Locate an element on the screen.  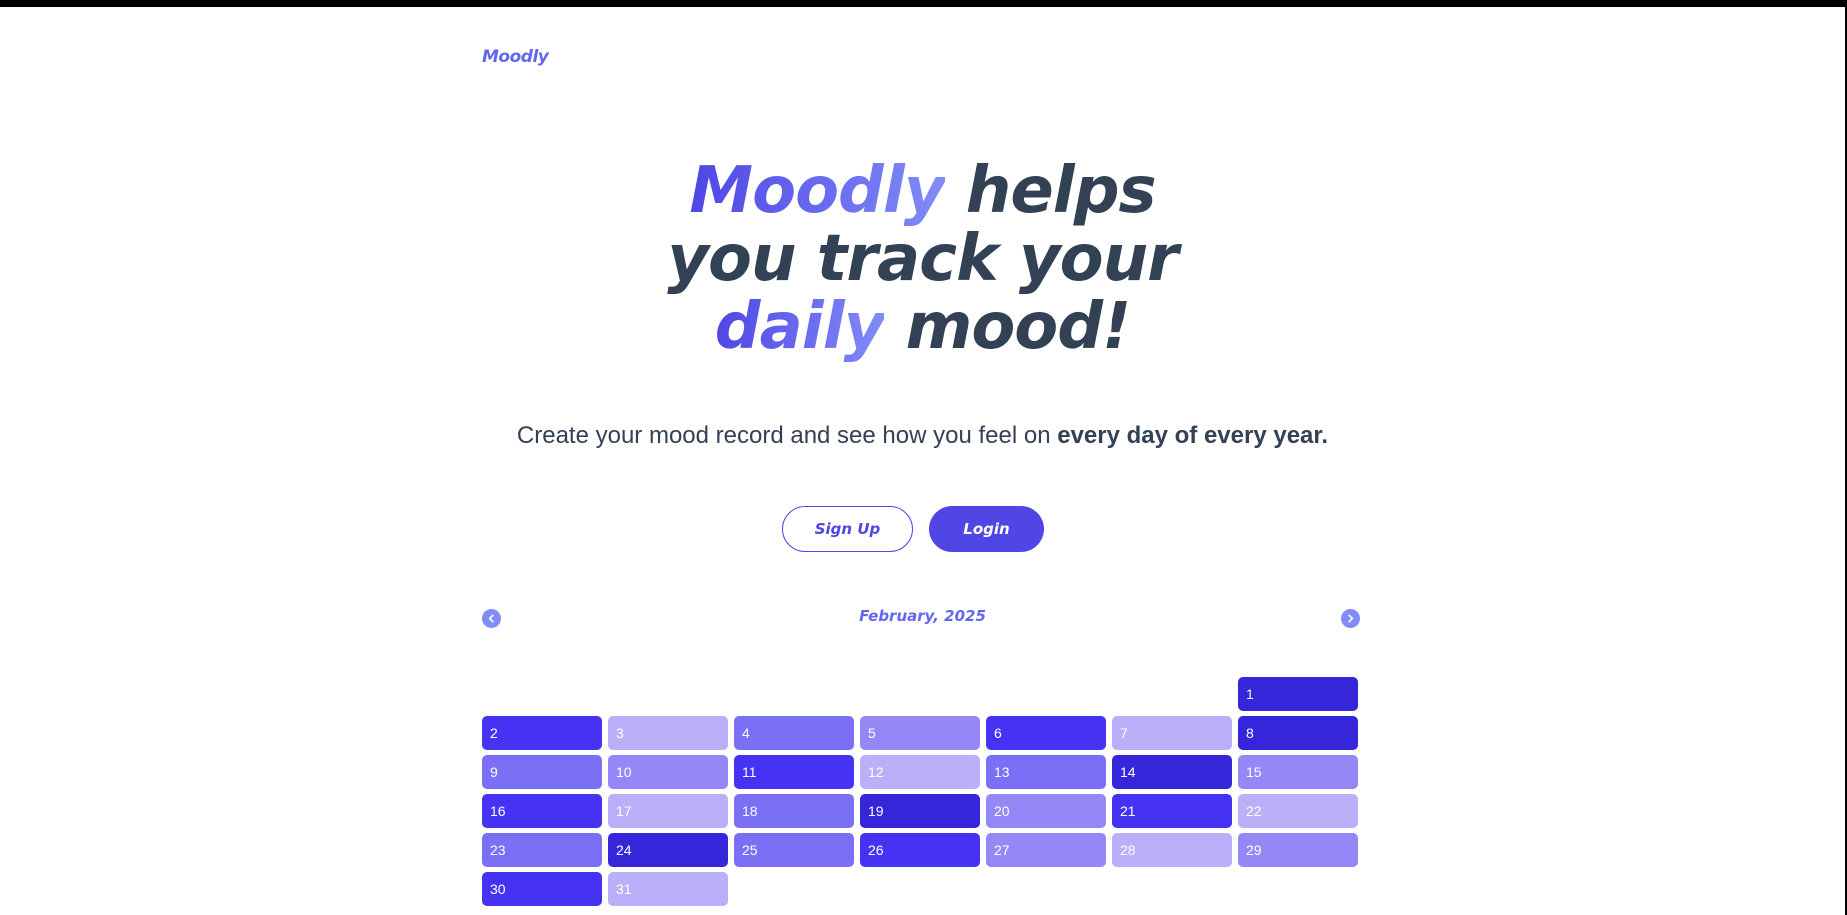
calendar-day-number: 21 is located at coordinates (1128, 811).